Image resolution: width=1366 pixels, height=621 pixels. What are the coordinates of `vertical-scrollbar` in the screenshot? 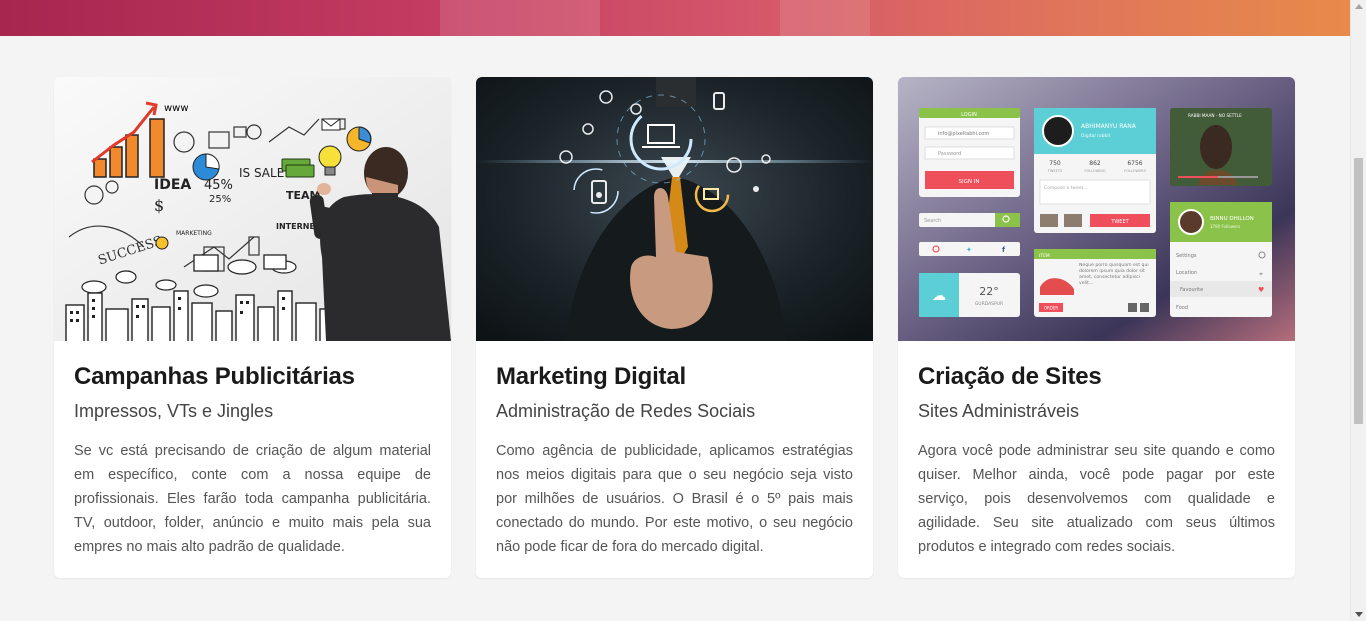 It's located at (1358, 310).